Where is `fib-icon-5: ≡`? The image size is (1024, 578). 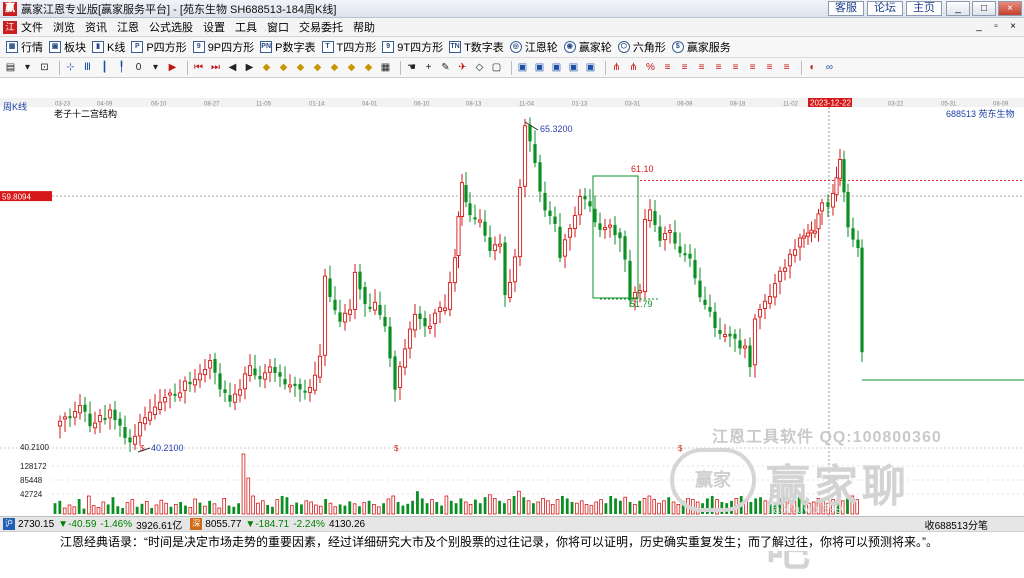
fib-icon-5: ≡ is located at coordinates (735, 67).